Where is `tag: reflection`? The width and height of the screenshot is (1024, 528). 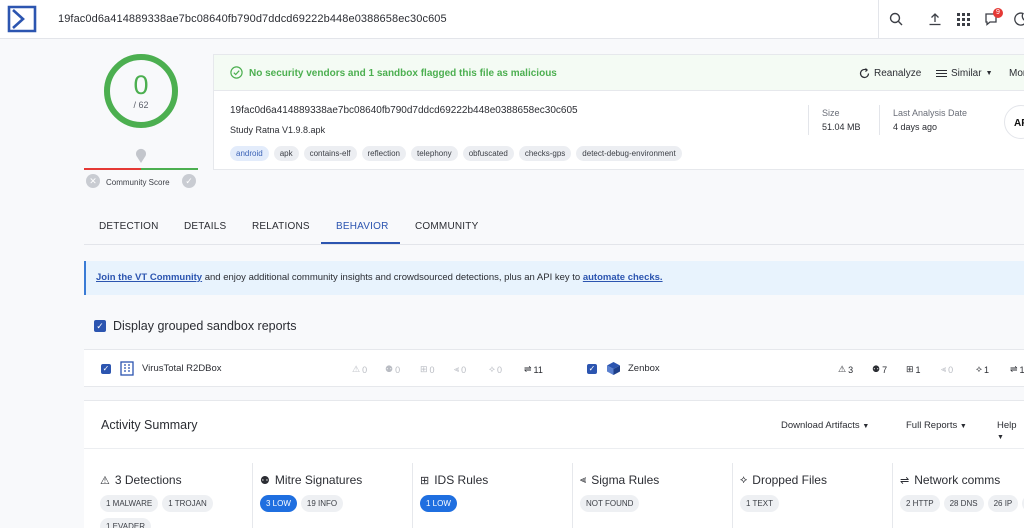
tag: reflection is located at coordinates (383, 153).